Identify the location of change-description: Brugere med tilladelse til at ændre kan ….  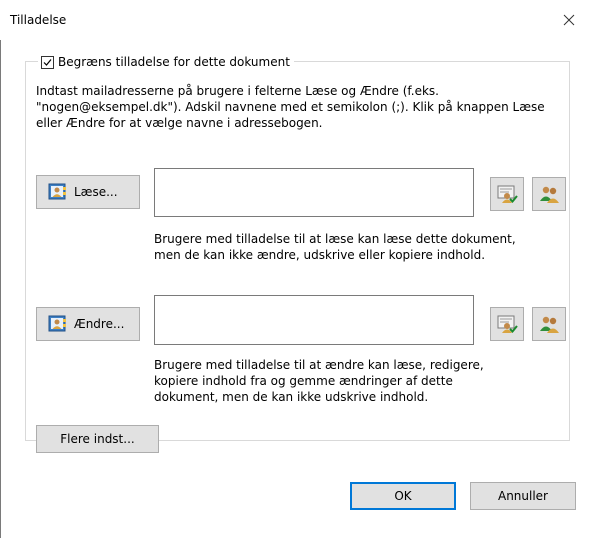
(344, 381).